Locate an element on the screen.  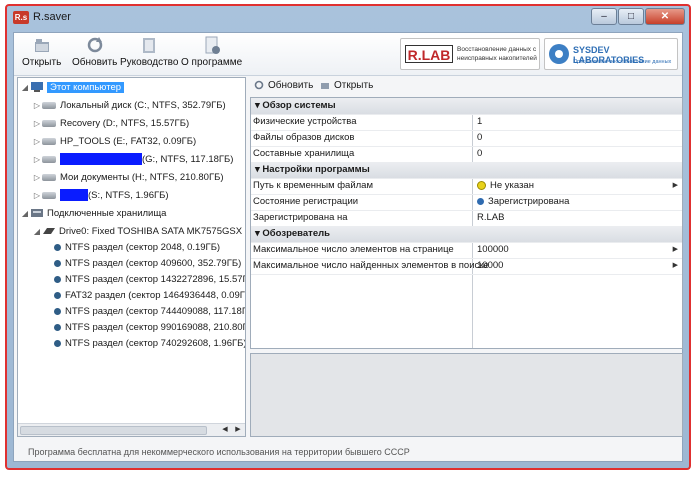
tree-item-partition: NTFS раздел (сектор 2048, 0.19ГБ) is located at coordinates (137, 248).